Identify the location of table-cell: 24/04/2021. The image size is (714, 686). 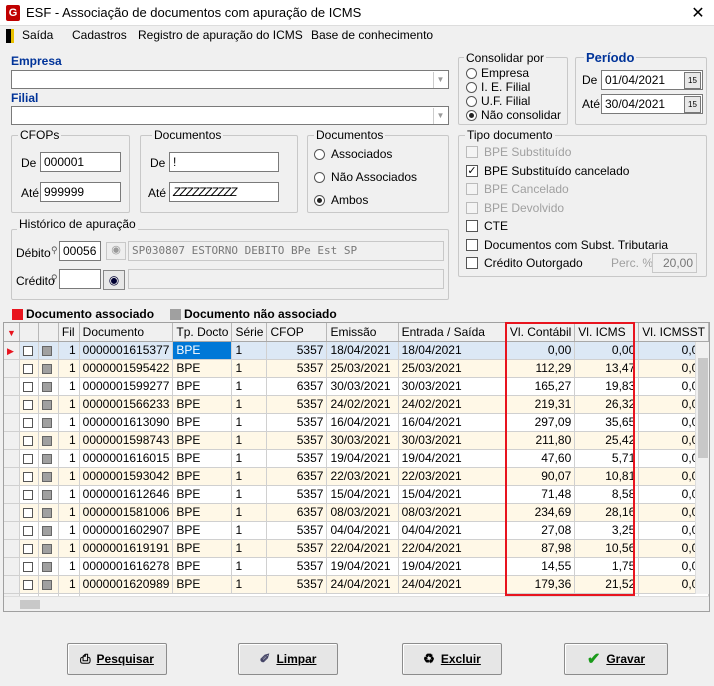
(362, 584).